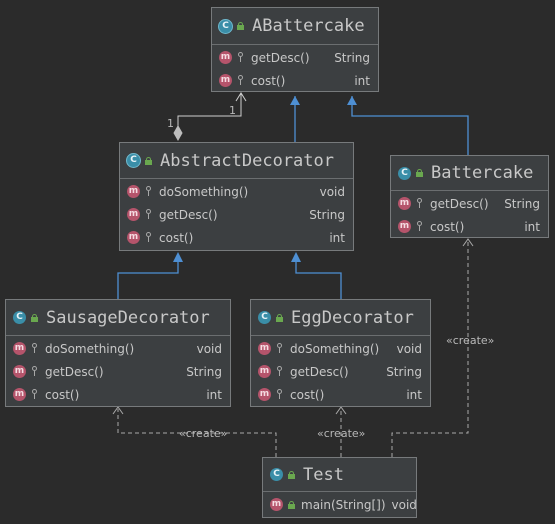  Describe the element at coordinates (343, 504) in the screenshot. I see `method-name: main(String[])` at that location.